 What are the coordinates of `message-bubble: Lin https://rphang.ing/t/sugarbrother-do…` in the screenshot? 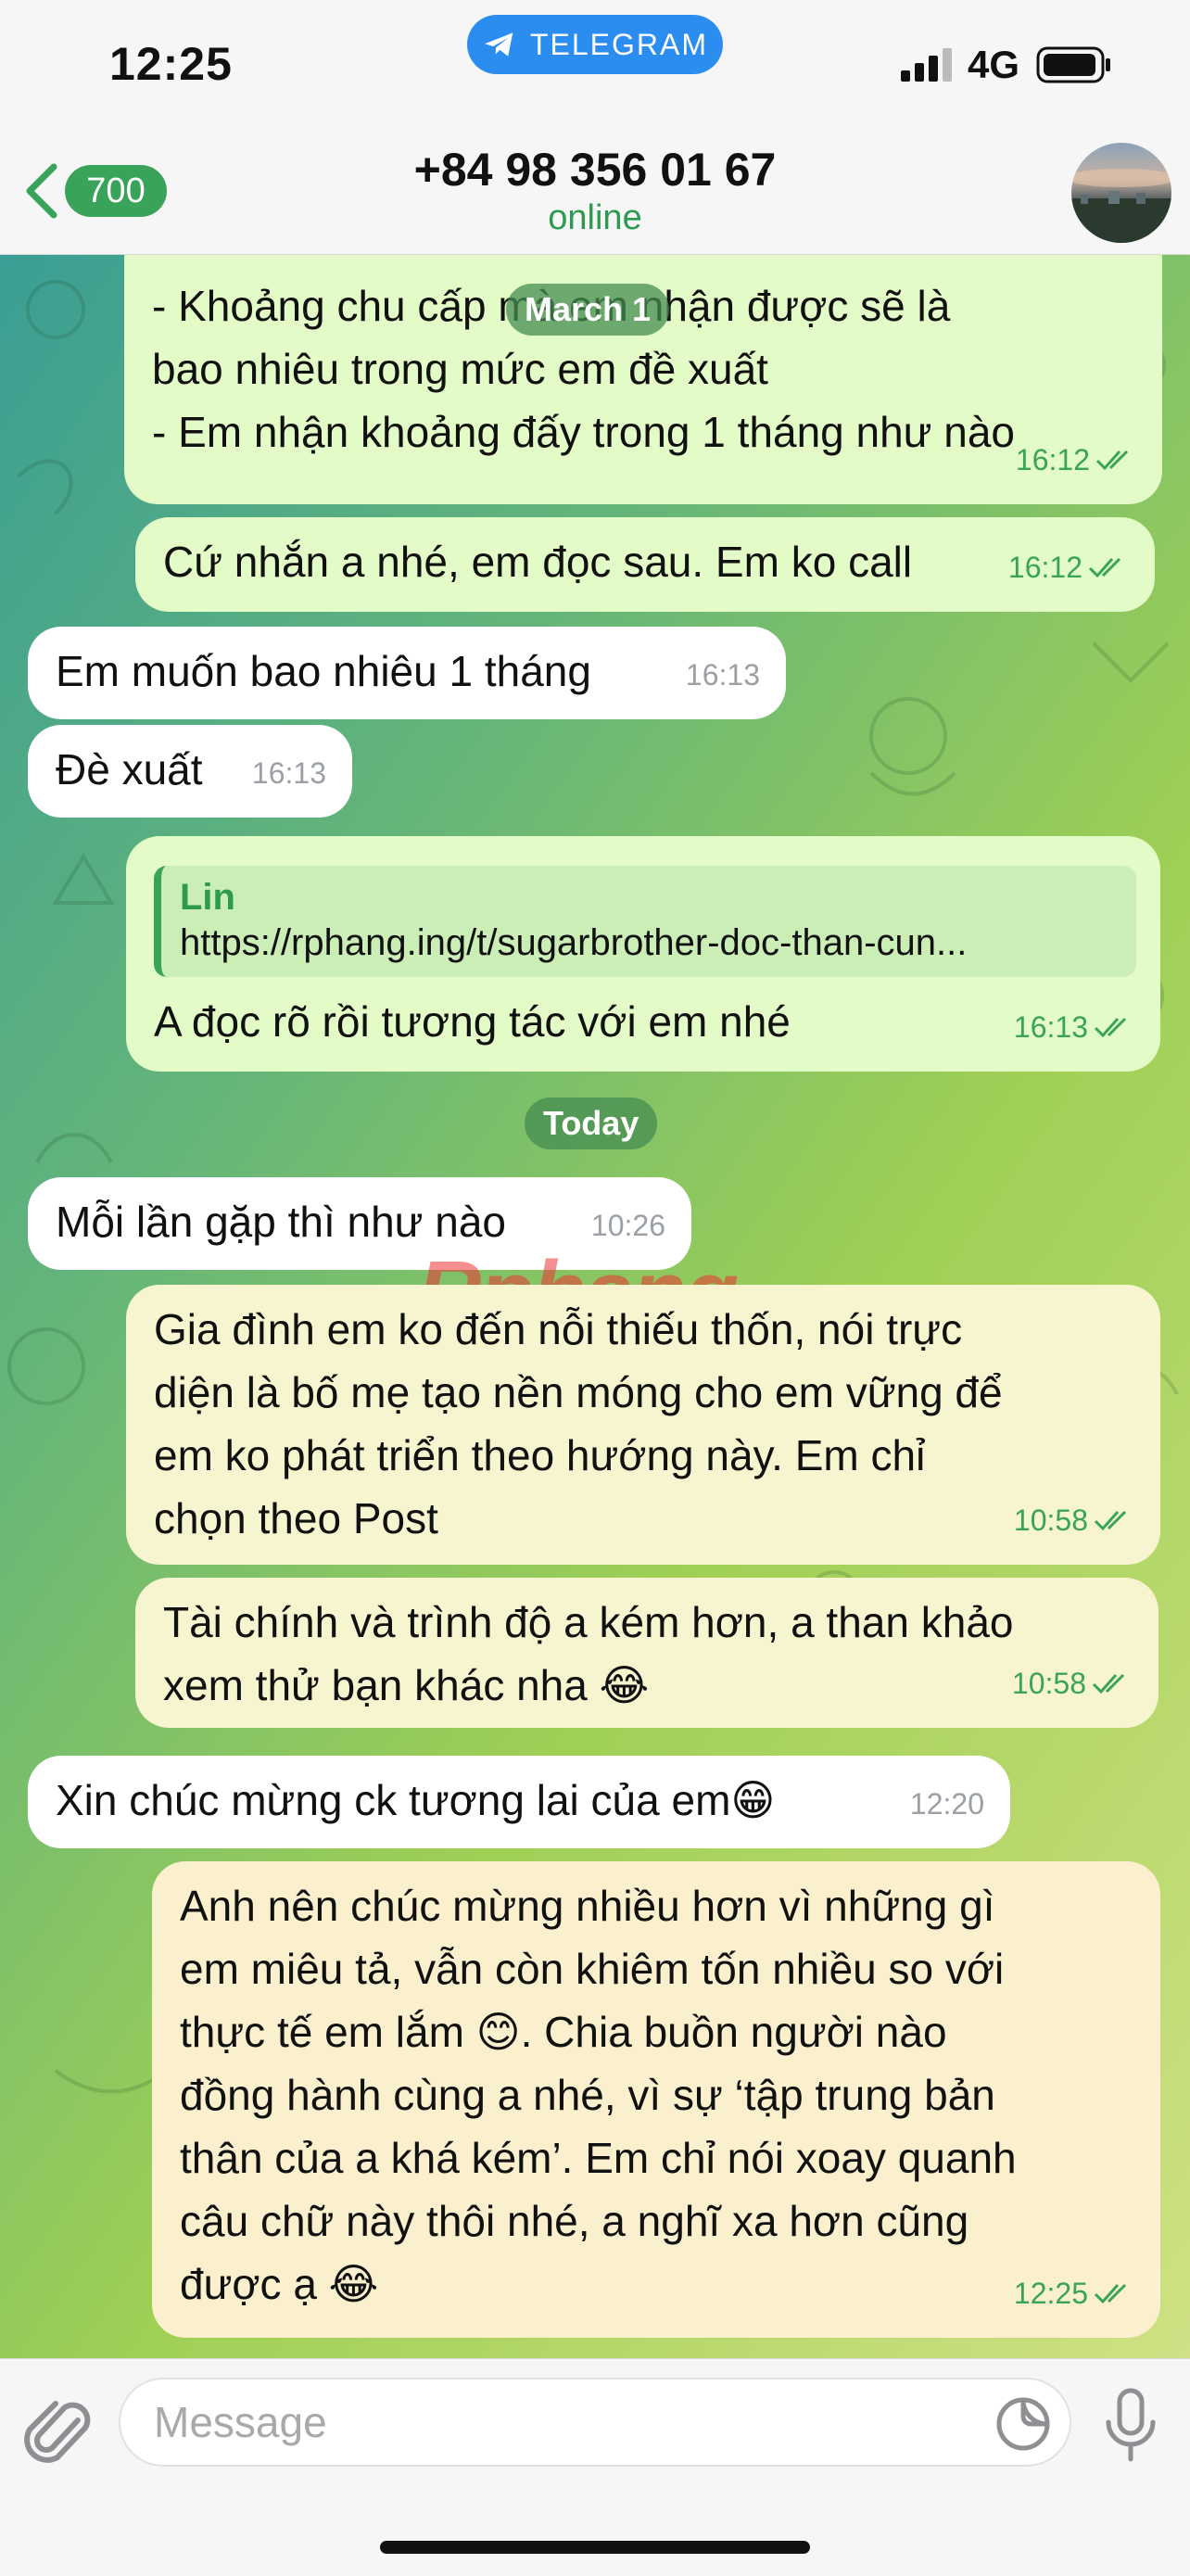 It's located at (643, 954).